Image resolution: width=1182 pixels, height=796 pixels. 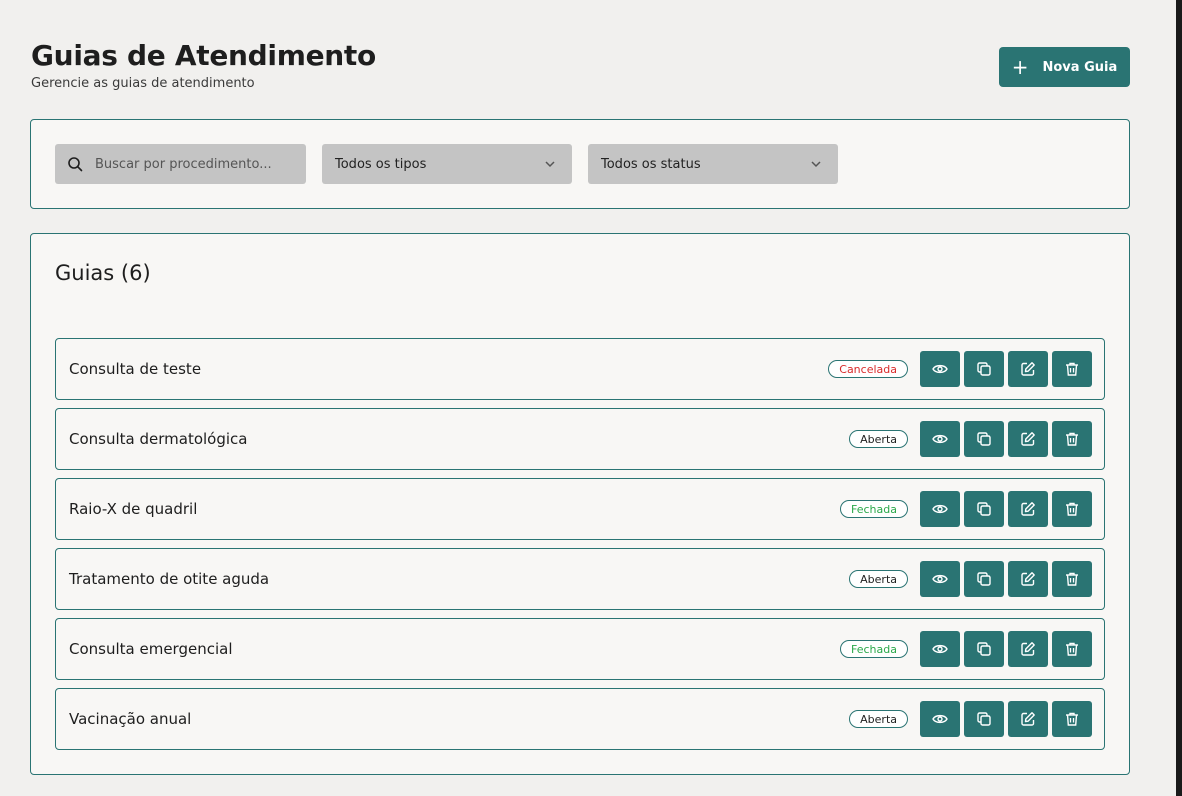 What do you see at coordinates (580, 509) in the screenshot?
I see `table-row: Raio-X de quadril Fechada` at bounding box center [580, 509].